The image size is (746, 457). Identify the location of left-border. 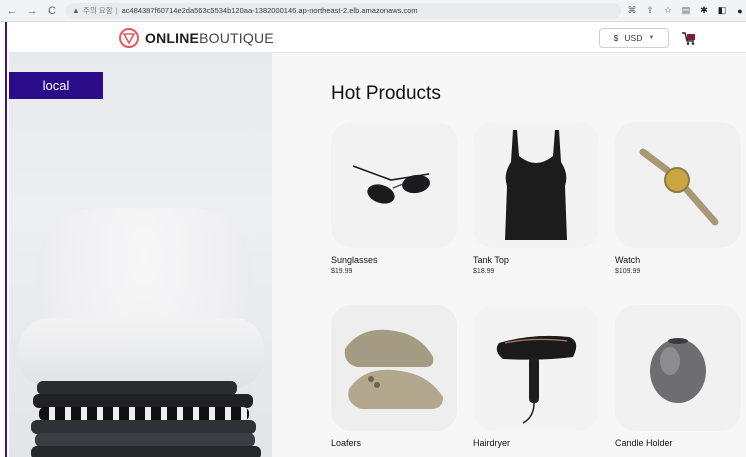
(3, 239).